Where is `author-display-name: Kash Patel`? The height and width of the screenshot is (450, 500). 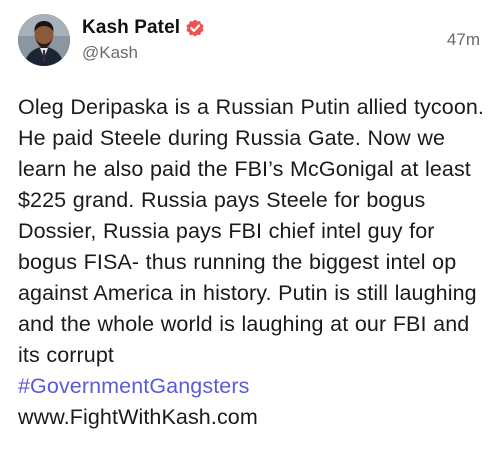
author-display-name: Kash Patel is located at coordinates (131, 28).